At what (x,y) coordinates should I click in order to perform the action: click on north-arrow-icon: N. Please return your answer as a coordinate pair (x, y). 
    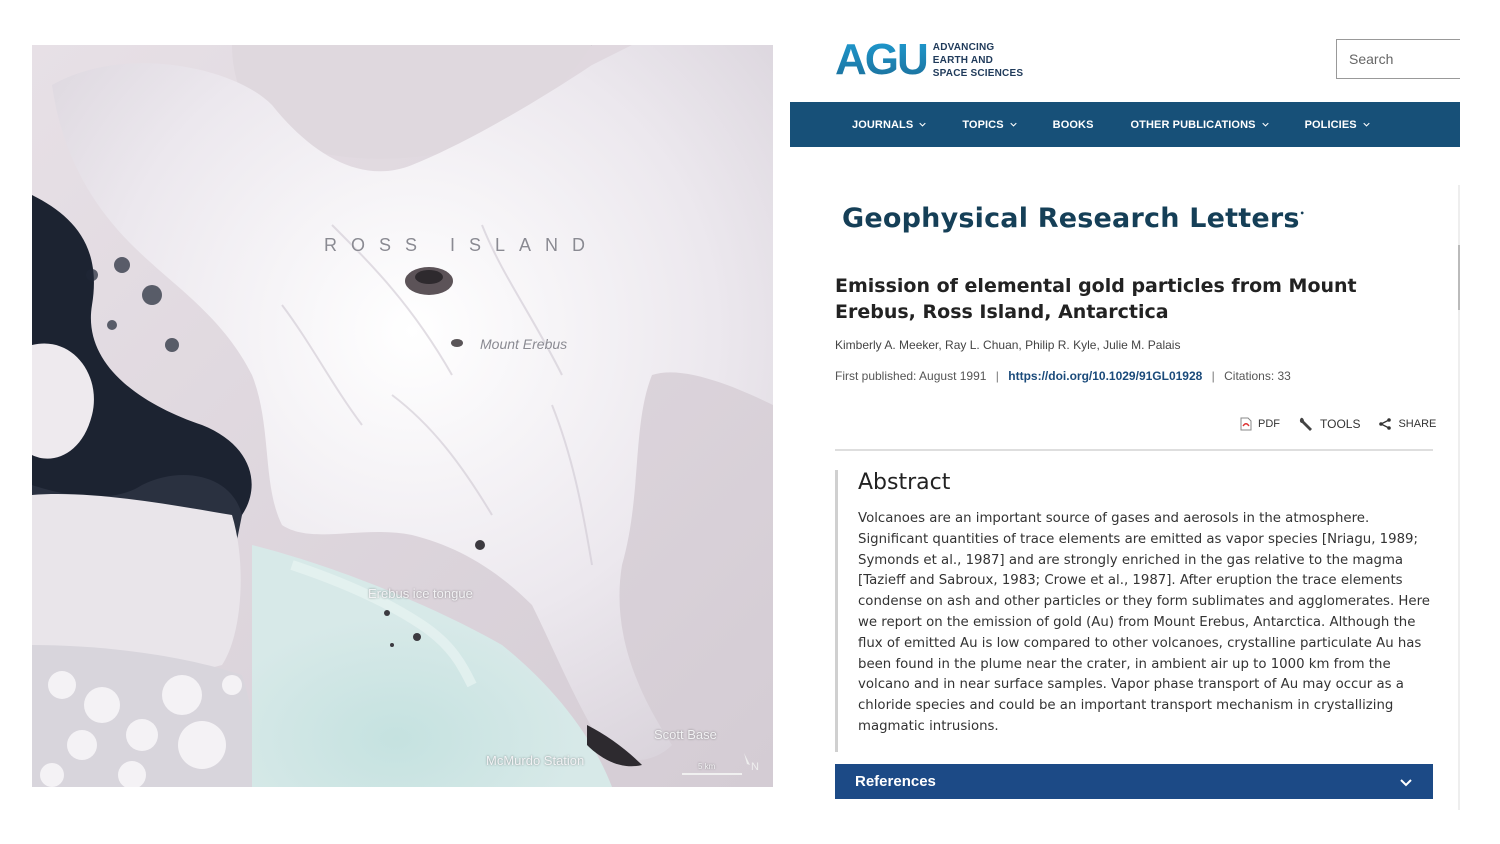
    Looking at the image, I should click on (751, 763).